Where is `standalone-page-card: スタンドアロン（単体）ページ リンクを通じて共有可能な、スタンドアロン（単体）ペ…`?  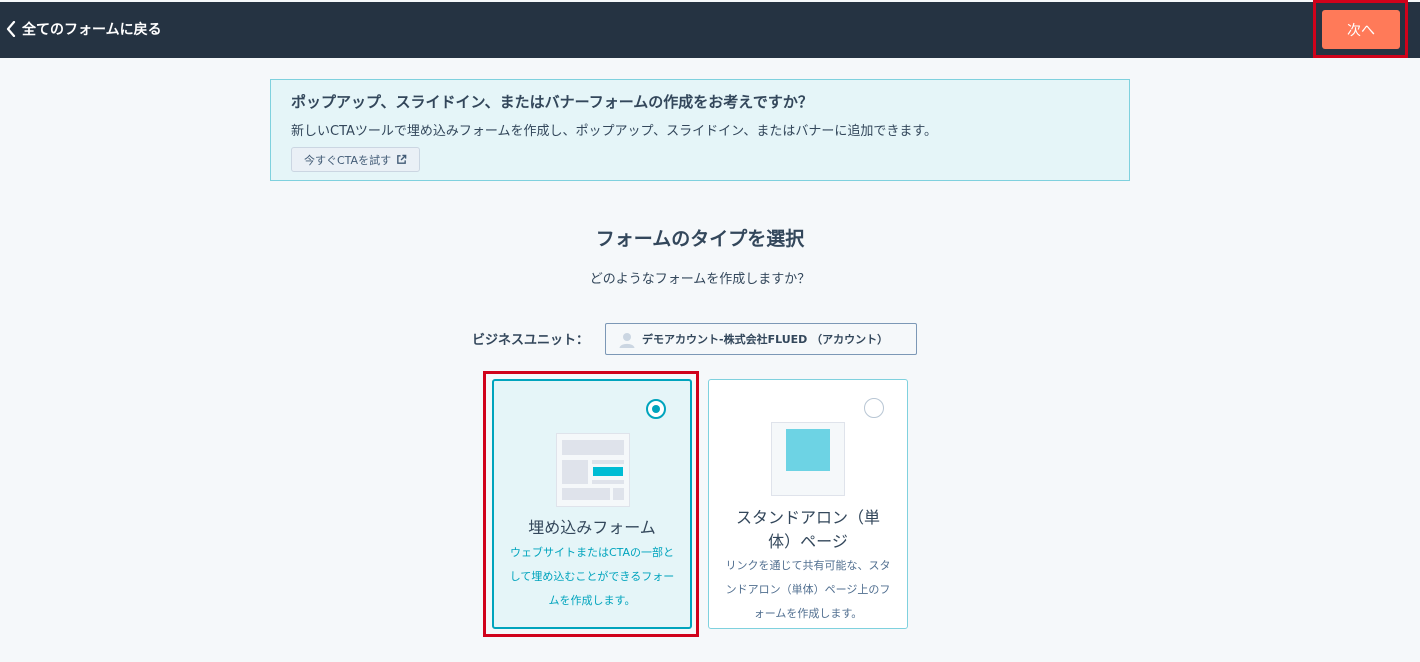
standalone-page-card: スタンドアロン（単体）ページ リンクを通じて共有可能な、スタンドアロン（単体）ペ… is located at coordinates (808, 504).